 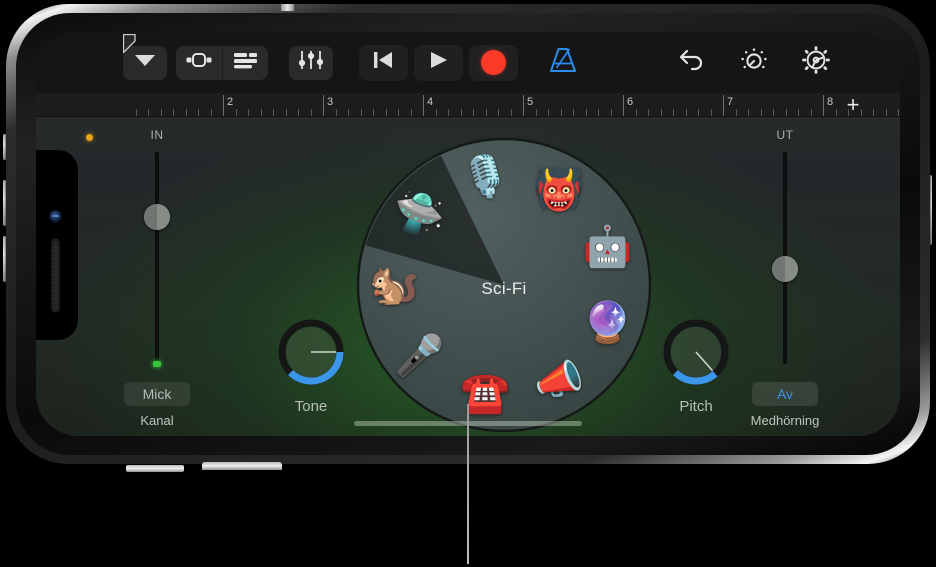 I want to click on input-channel-label: Kanal, so click(x=157, y=420).